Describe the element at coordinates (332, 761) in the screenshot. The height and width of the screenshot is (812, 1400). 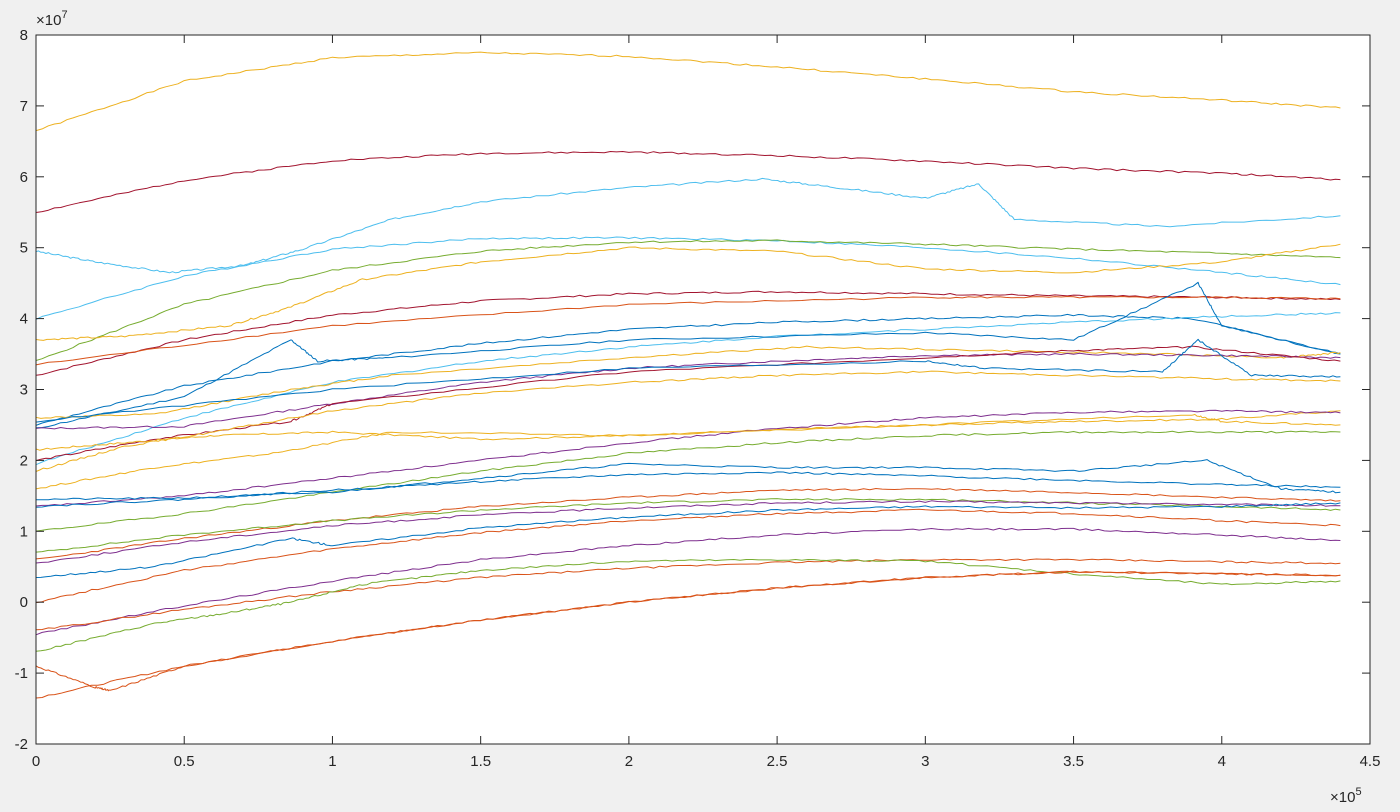
I see `x-tick-label: 1` at that location.